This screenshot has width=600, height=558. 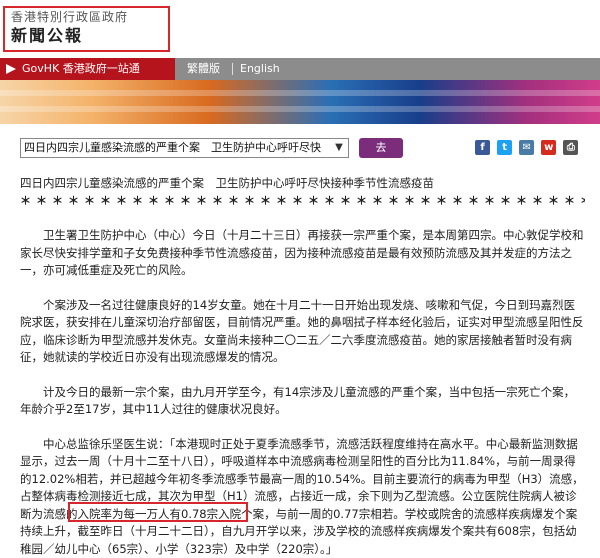 I want to click on twitter-icon: t, so click(x=504, y=147).